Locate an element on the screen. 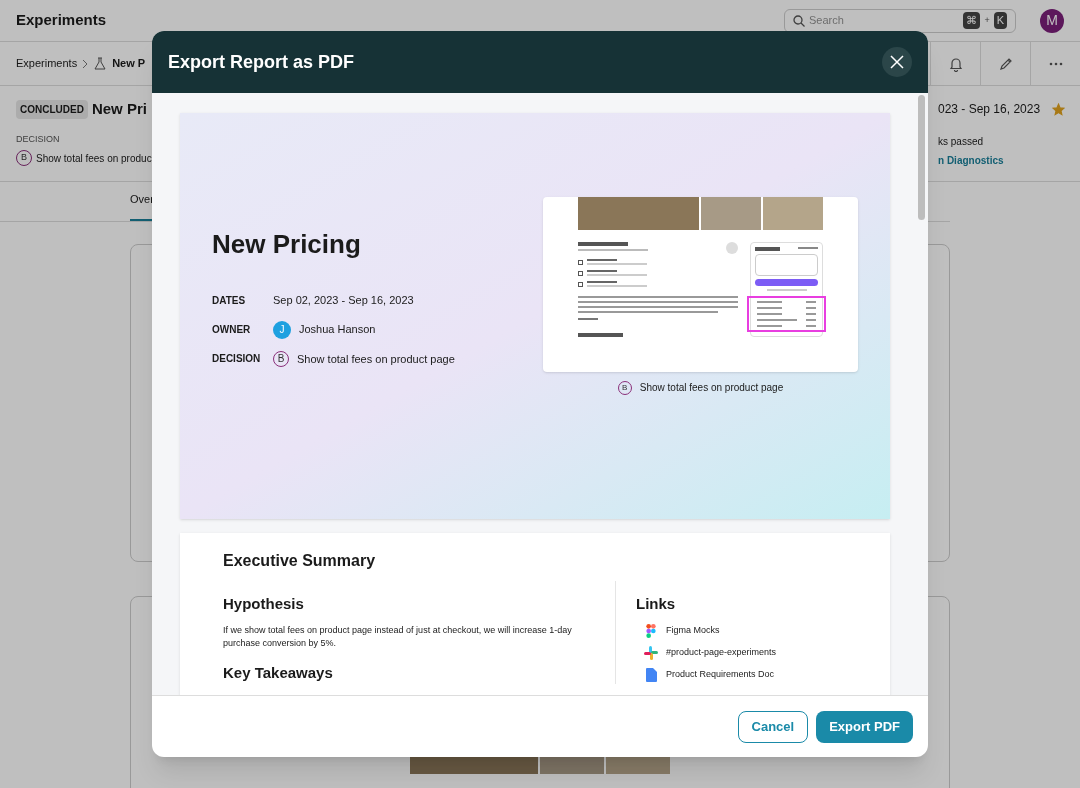 The image size is (1080, 788). flask-icon is located at coordinates (100, 63).